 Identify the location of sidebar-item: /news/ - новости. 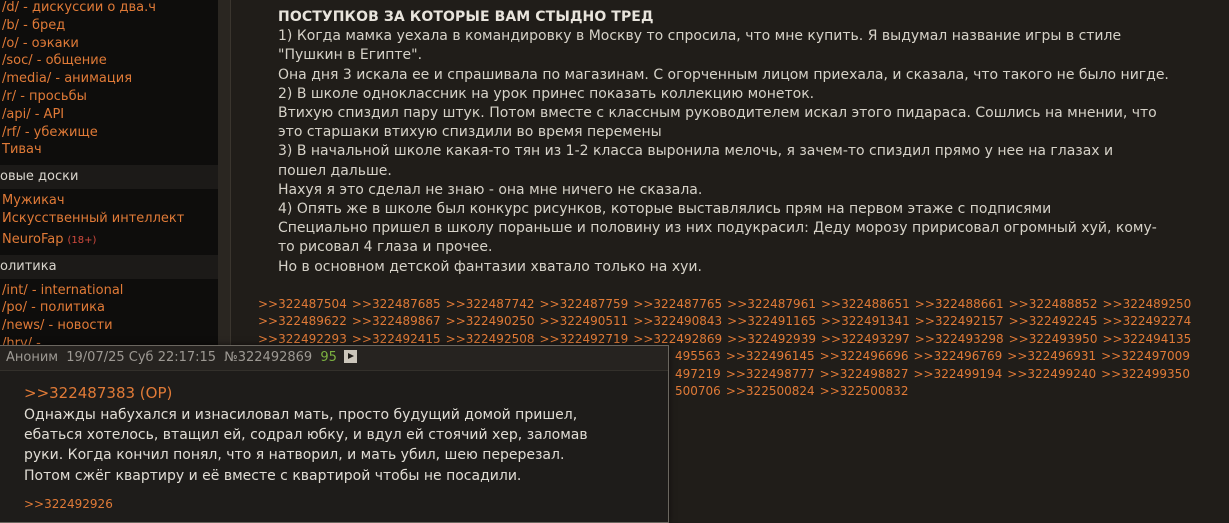
(109, 326).